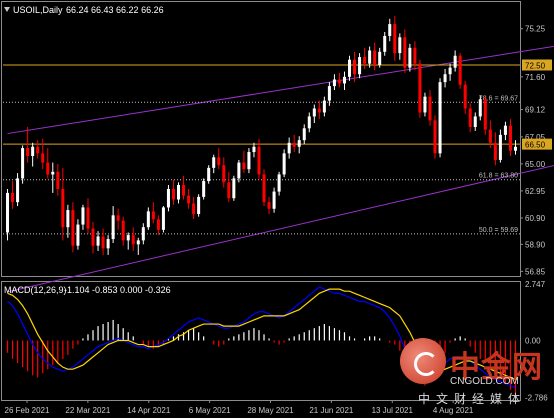 This screenshot has width=554, height=418. Describe the element at coordinates (115, 10) in the screenshot. I see `ohlc-values: 66.24 66.43 66.22 66.26` at that location.